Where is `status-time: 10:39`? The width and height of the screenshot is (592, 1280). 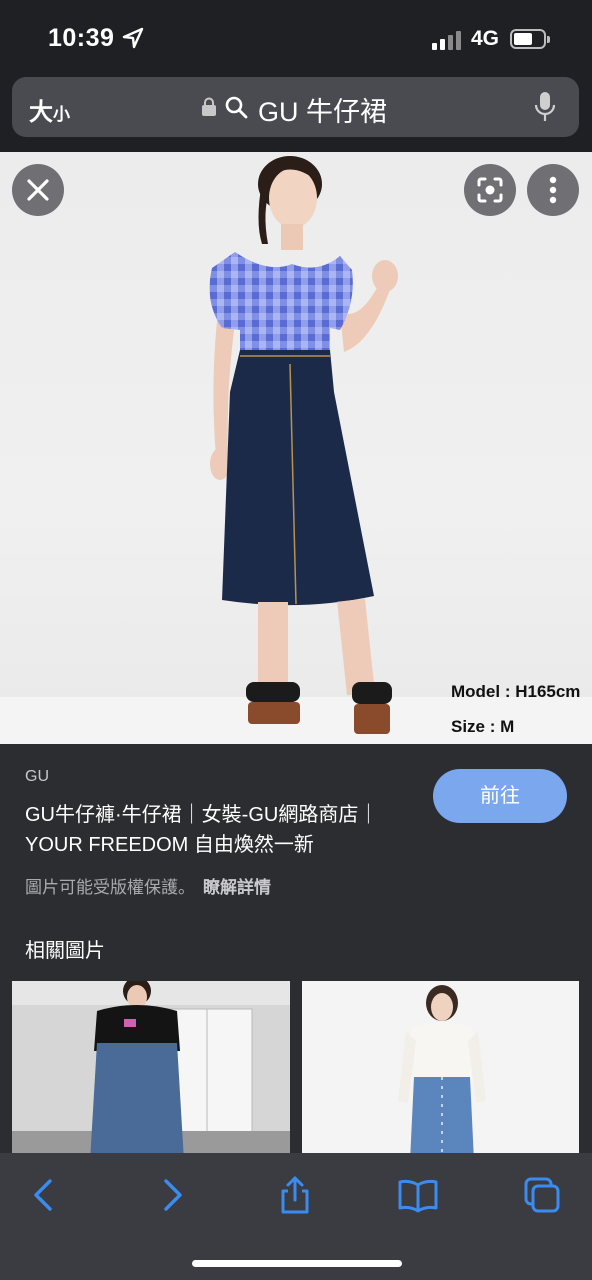 status-time: 10:39 is located at coordinates (81, 38).